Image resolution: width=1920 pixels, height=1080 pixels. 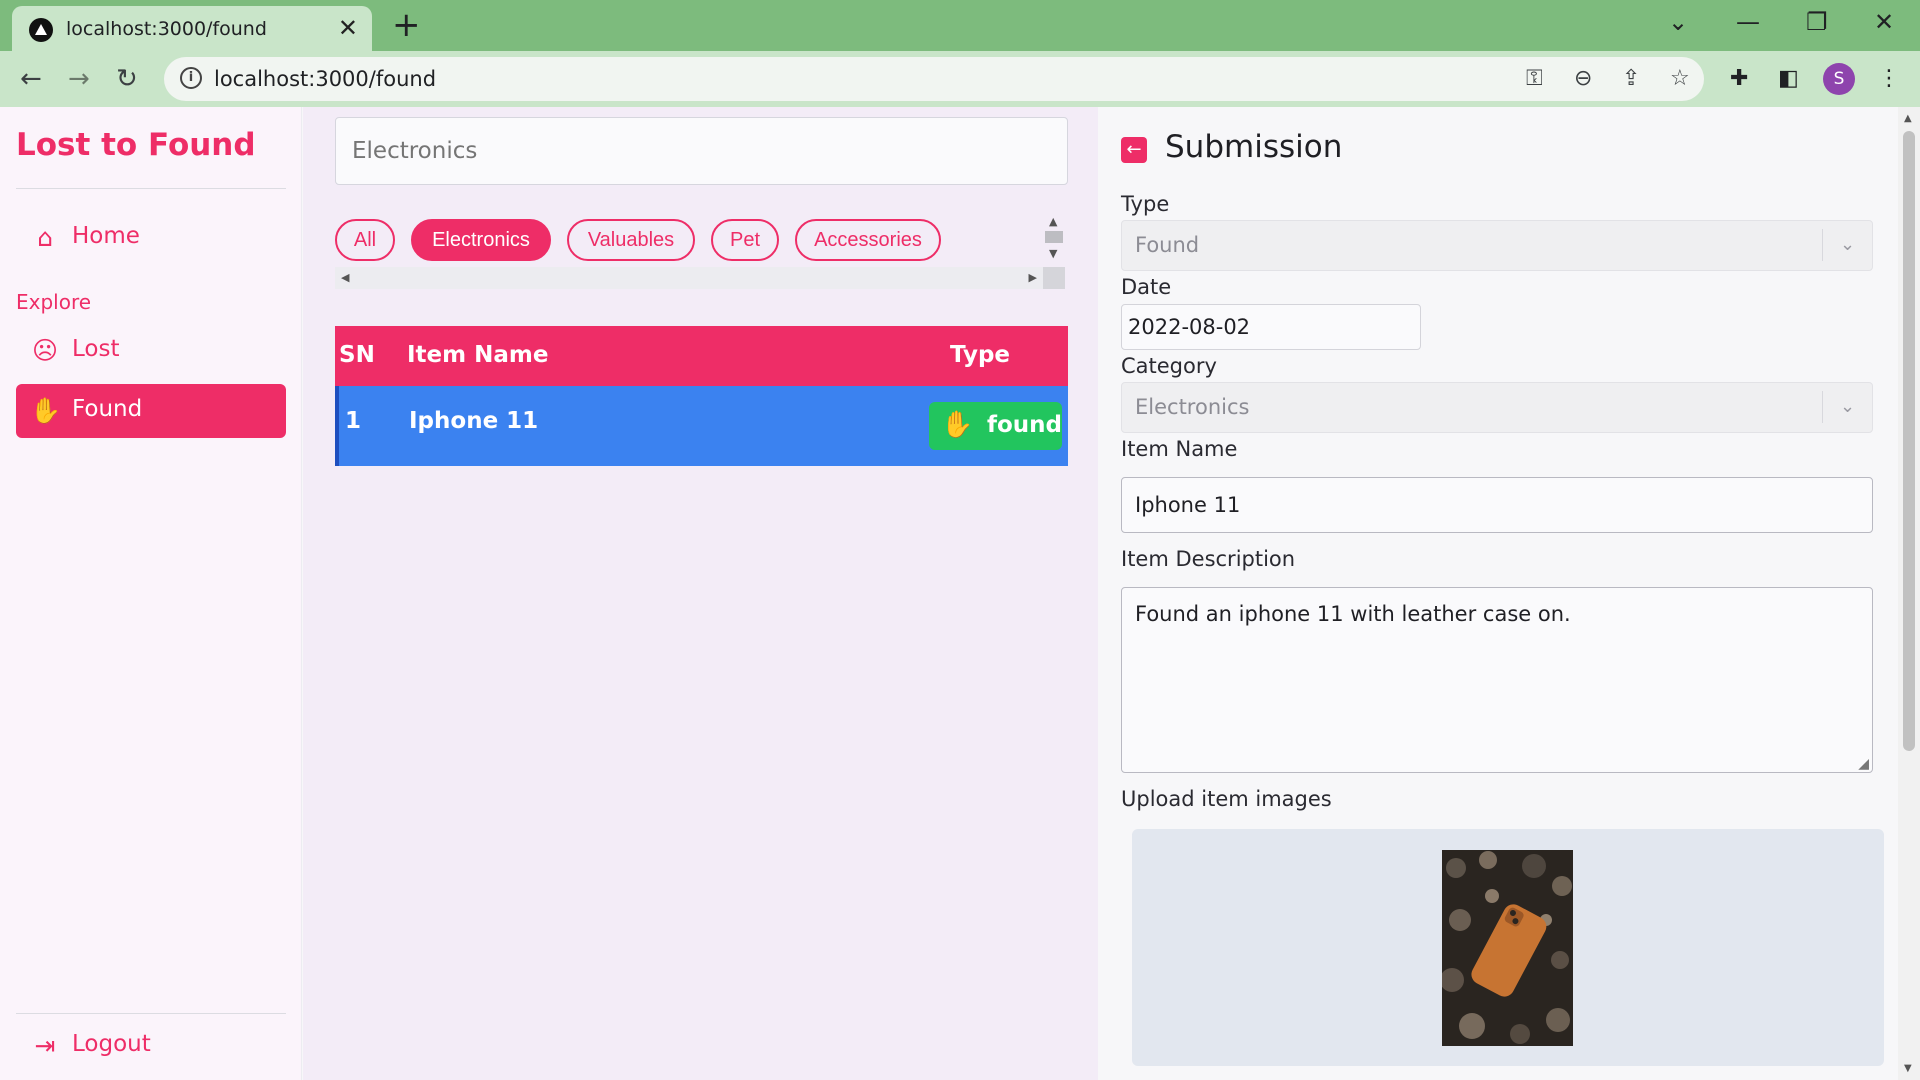 What do you see at coordinates (1884, 22) in the screenshot?
I see `close-window-icon: ✕` at bounding box center [1884, 22].